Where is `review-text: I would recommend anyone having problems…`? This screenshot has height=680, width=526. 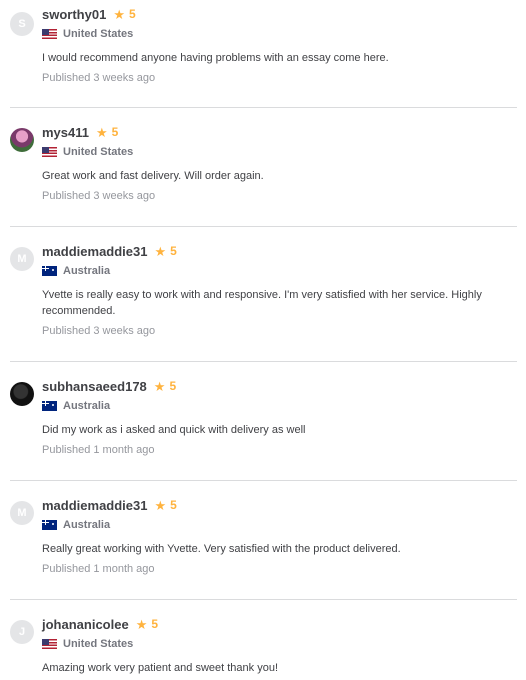
review-text: I would recommend anyone having problems… is located at coordinates (215, 58).